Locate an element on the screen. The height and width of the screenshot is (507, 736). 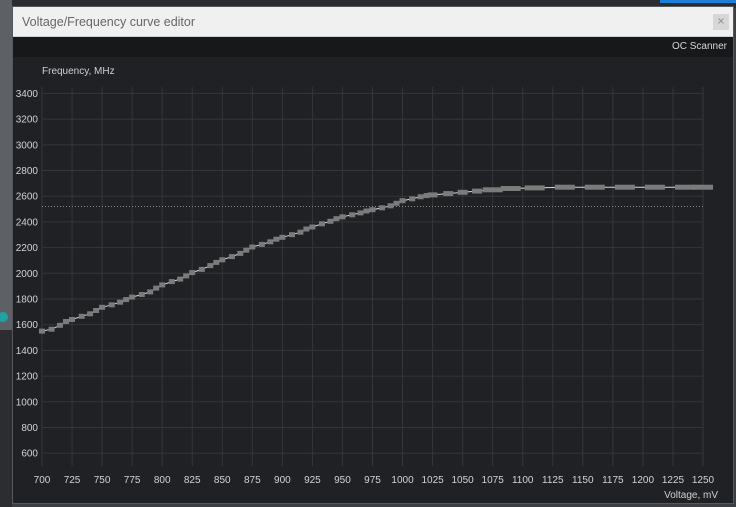
x-tick-label: 775 is located at coordinates (132, 480).